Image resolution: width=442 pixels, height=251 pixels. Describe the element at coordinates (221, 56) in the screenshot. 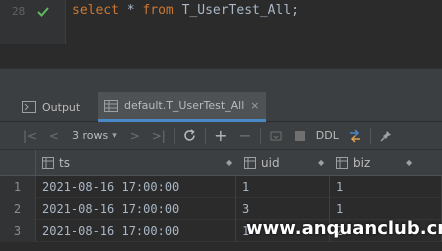

I see `editor-empty-area` at that location.